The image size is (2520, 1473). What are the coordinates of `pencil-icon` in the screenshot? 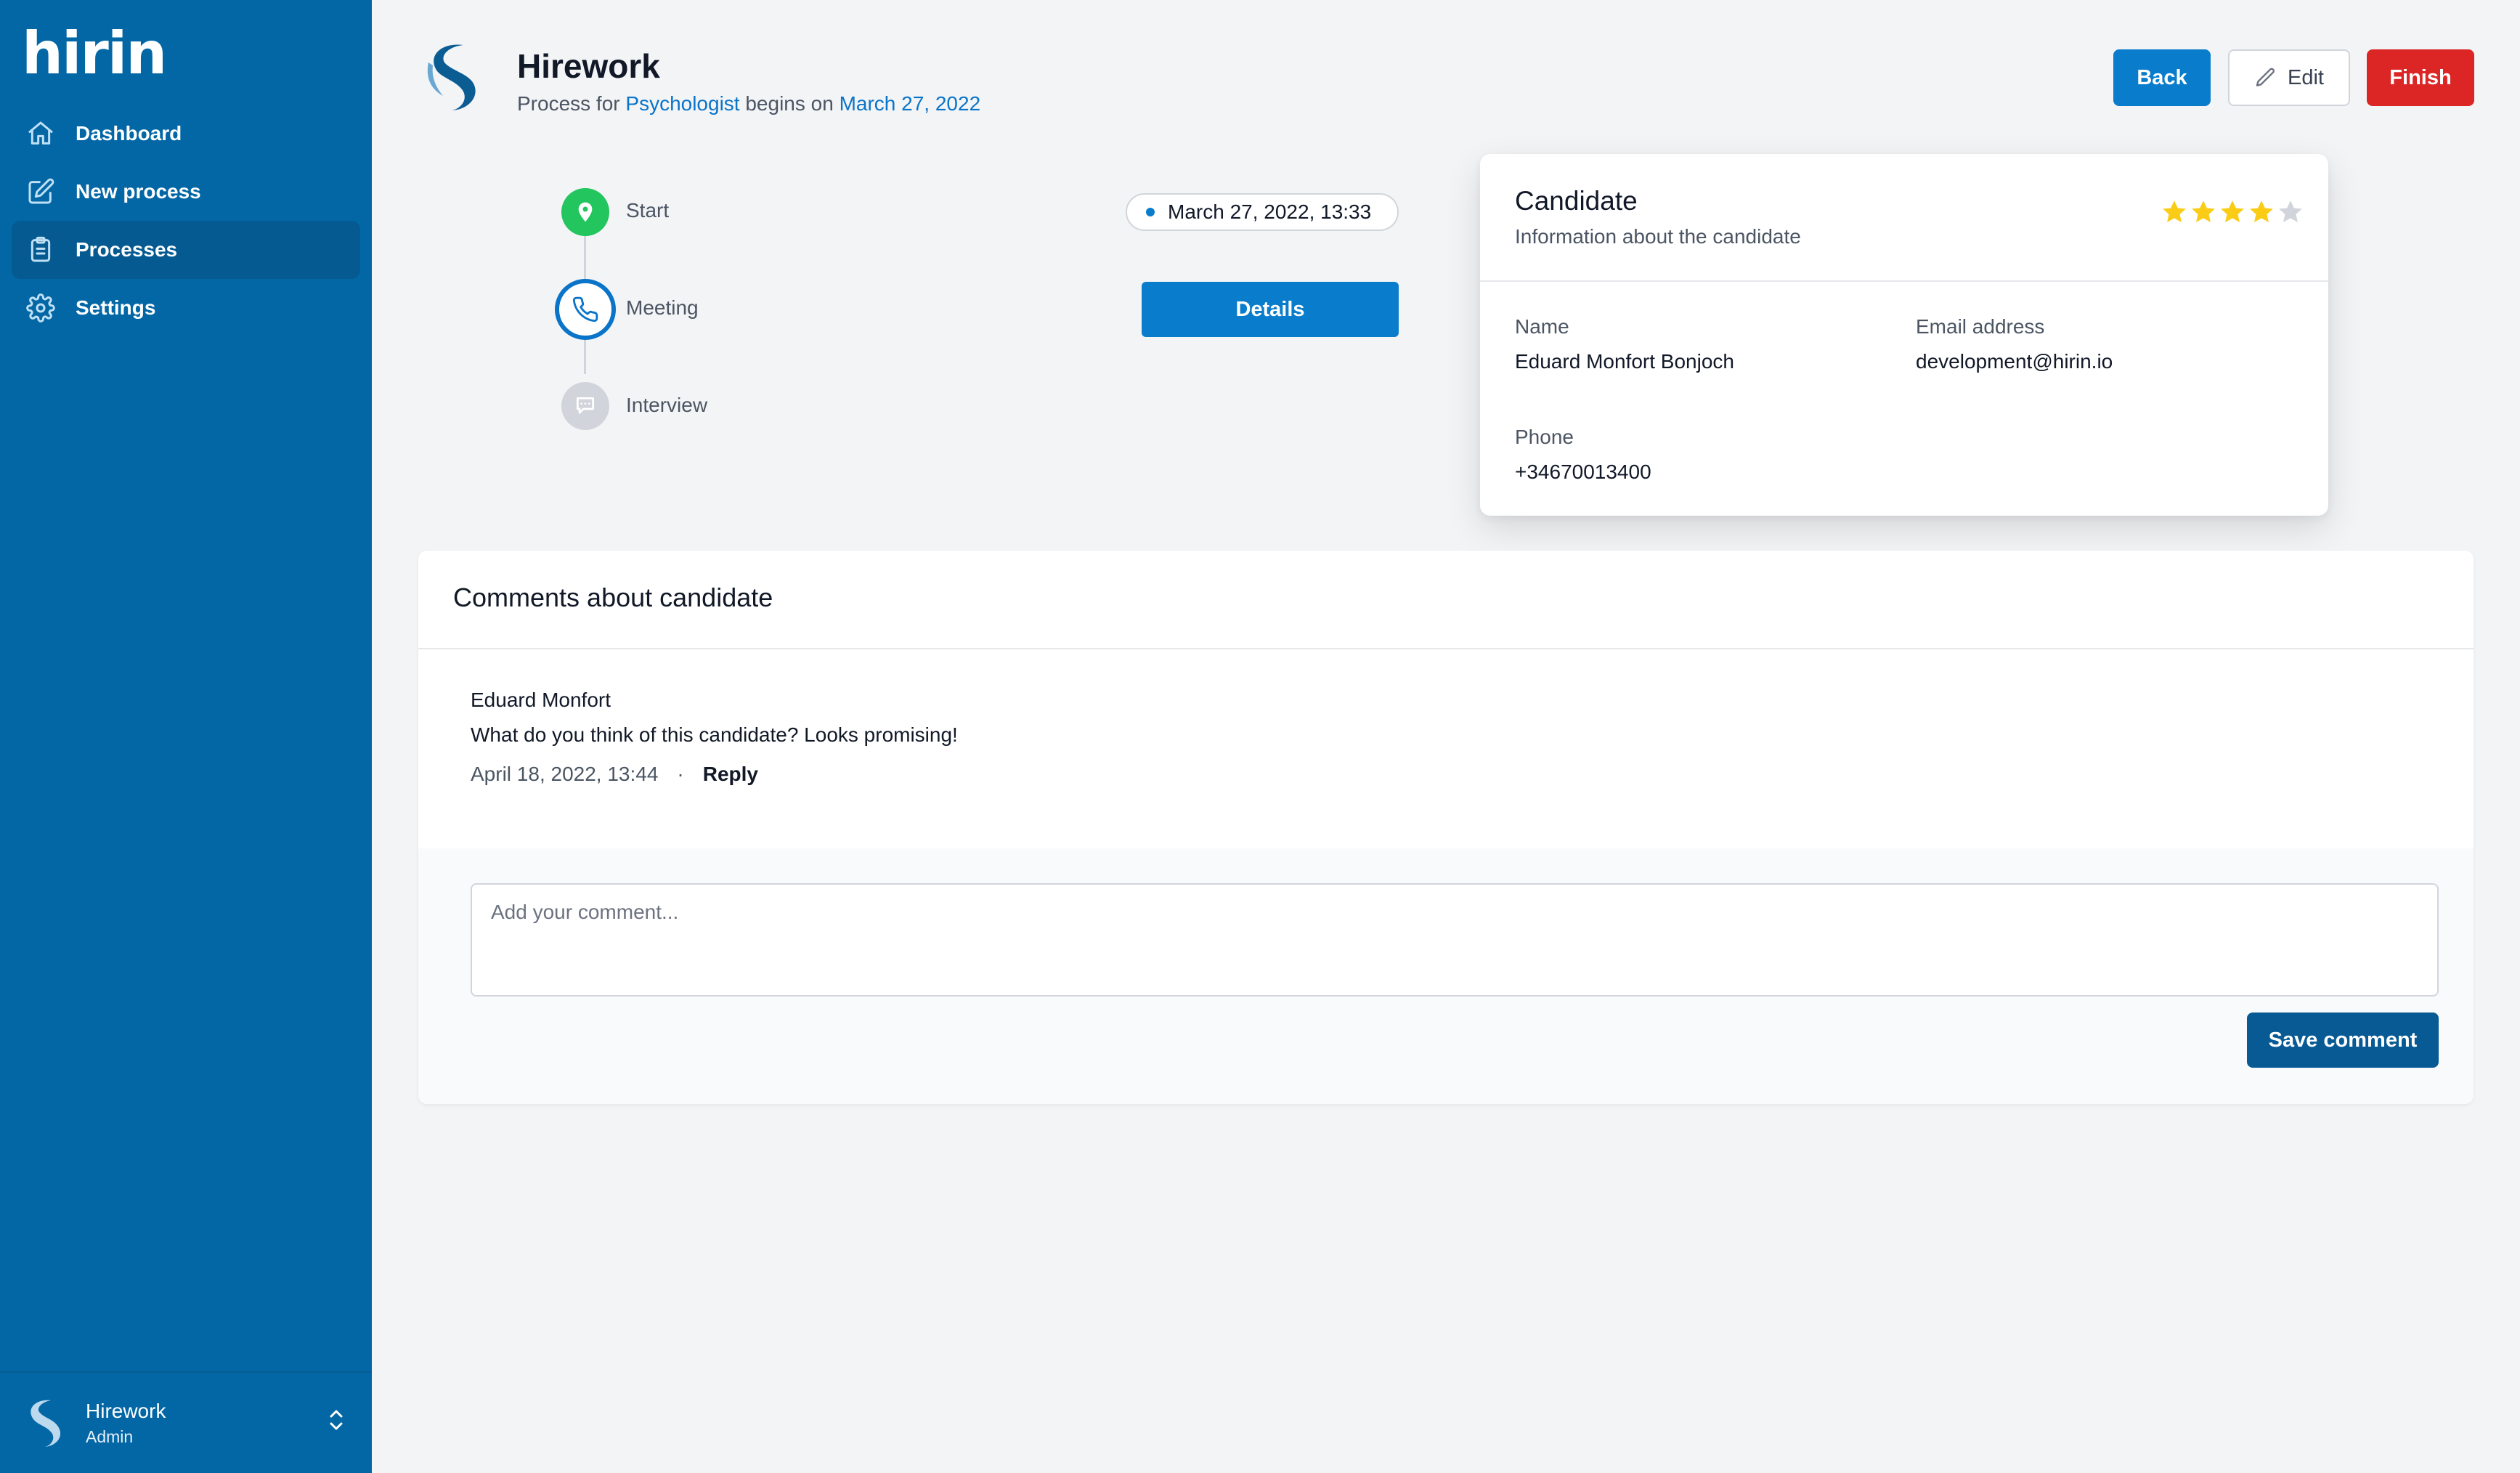 It's located at (2265, 78).